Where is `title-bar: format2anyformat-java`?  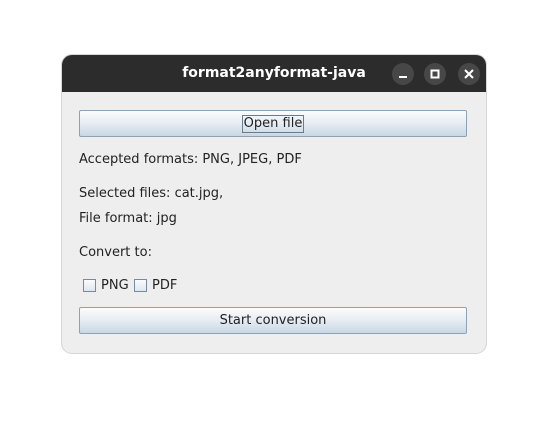 title-bar: format2anyformat-java is located at coordinates (274, 73).